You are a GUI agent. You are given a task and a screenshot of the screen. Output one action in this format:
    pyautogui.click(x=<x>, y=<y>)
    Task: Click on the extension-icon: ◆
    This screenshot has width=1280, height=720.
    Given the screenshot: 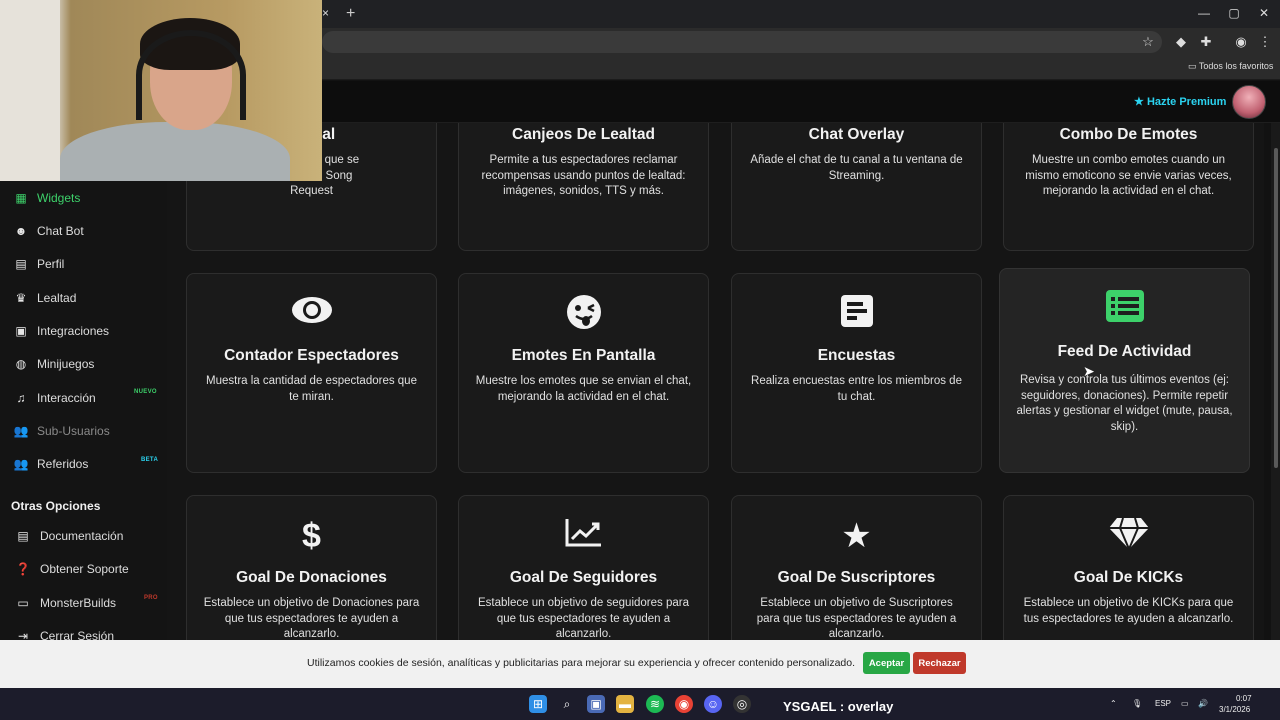 What is the action you would take?
    pyautogui.click(x=1181, y=42)
    